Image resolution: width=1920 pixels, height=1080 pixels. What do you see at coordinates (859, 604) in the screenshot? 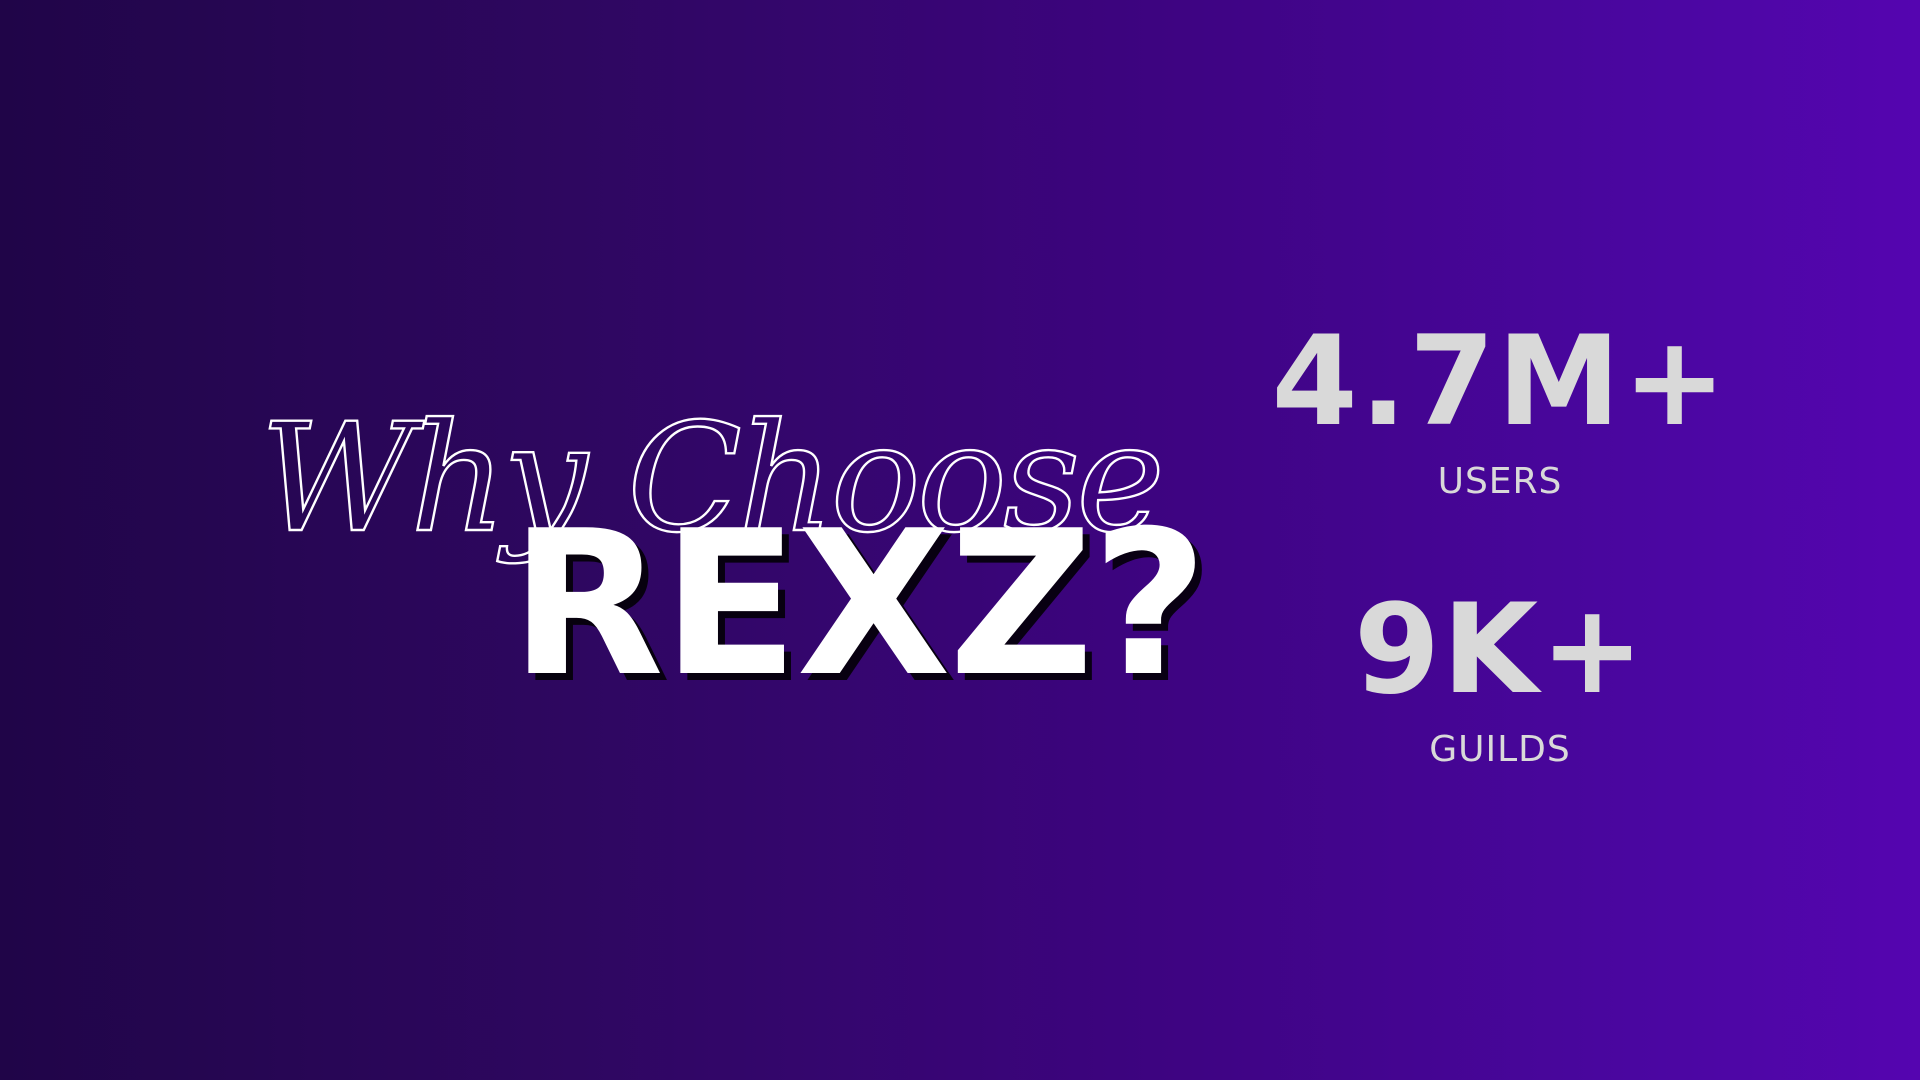
I see `brand-name: REXZ?` at bounding box center [859, 604].